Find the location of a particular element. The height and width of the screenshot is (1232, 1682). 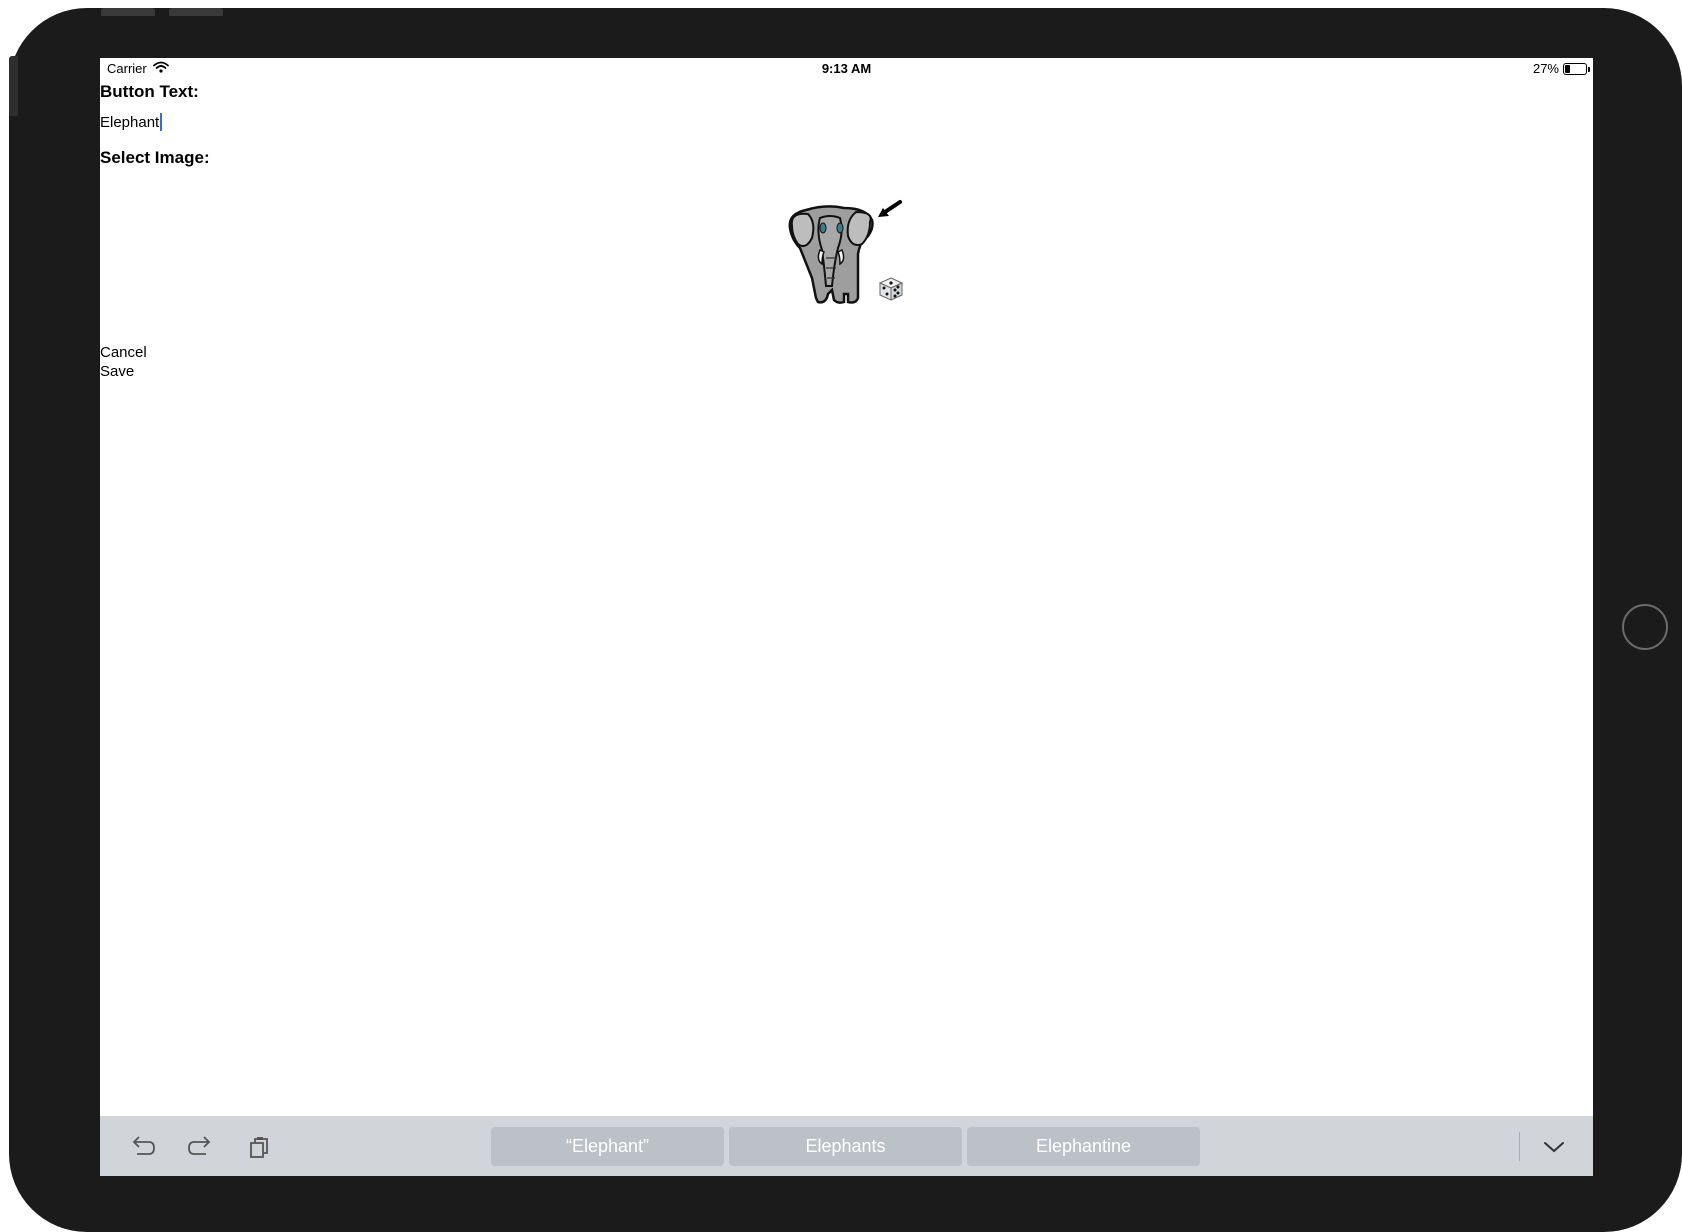

text-caret is located at coordinates (161, 122).